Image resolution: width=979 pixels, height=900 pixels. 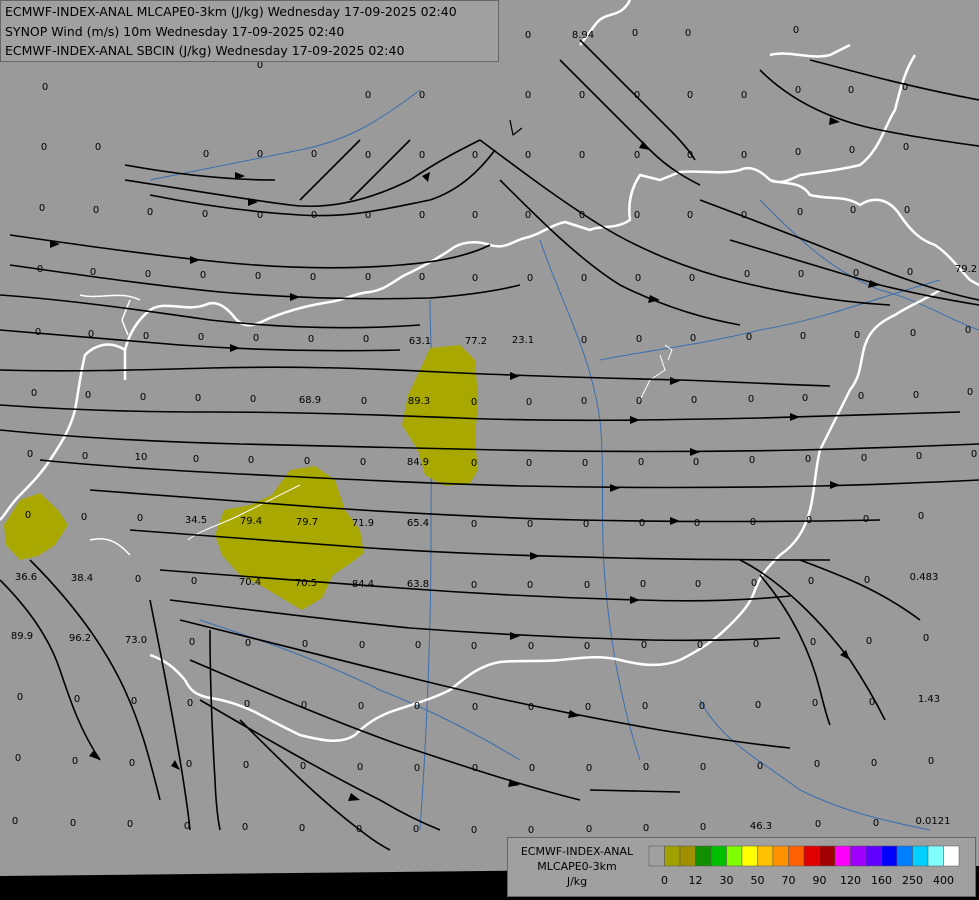 What do you see at coordinates (419, 401) in the screenshot?
I see `grid-value-label: 89.3` at bounding box center [419, 401].